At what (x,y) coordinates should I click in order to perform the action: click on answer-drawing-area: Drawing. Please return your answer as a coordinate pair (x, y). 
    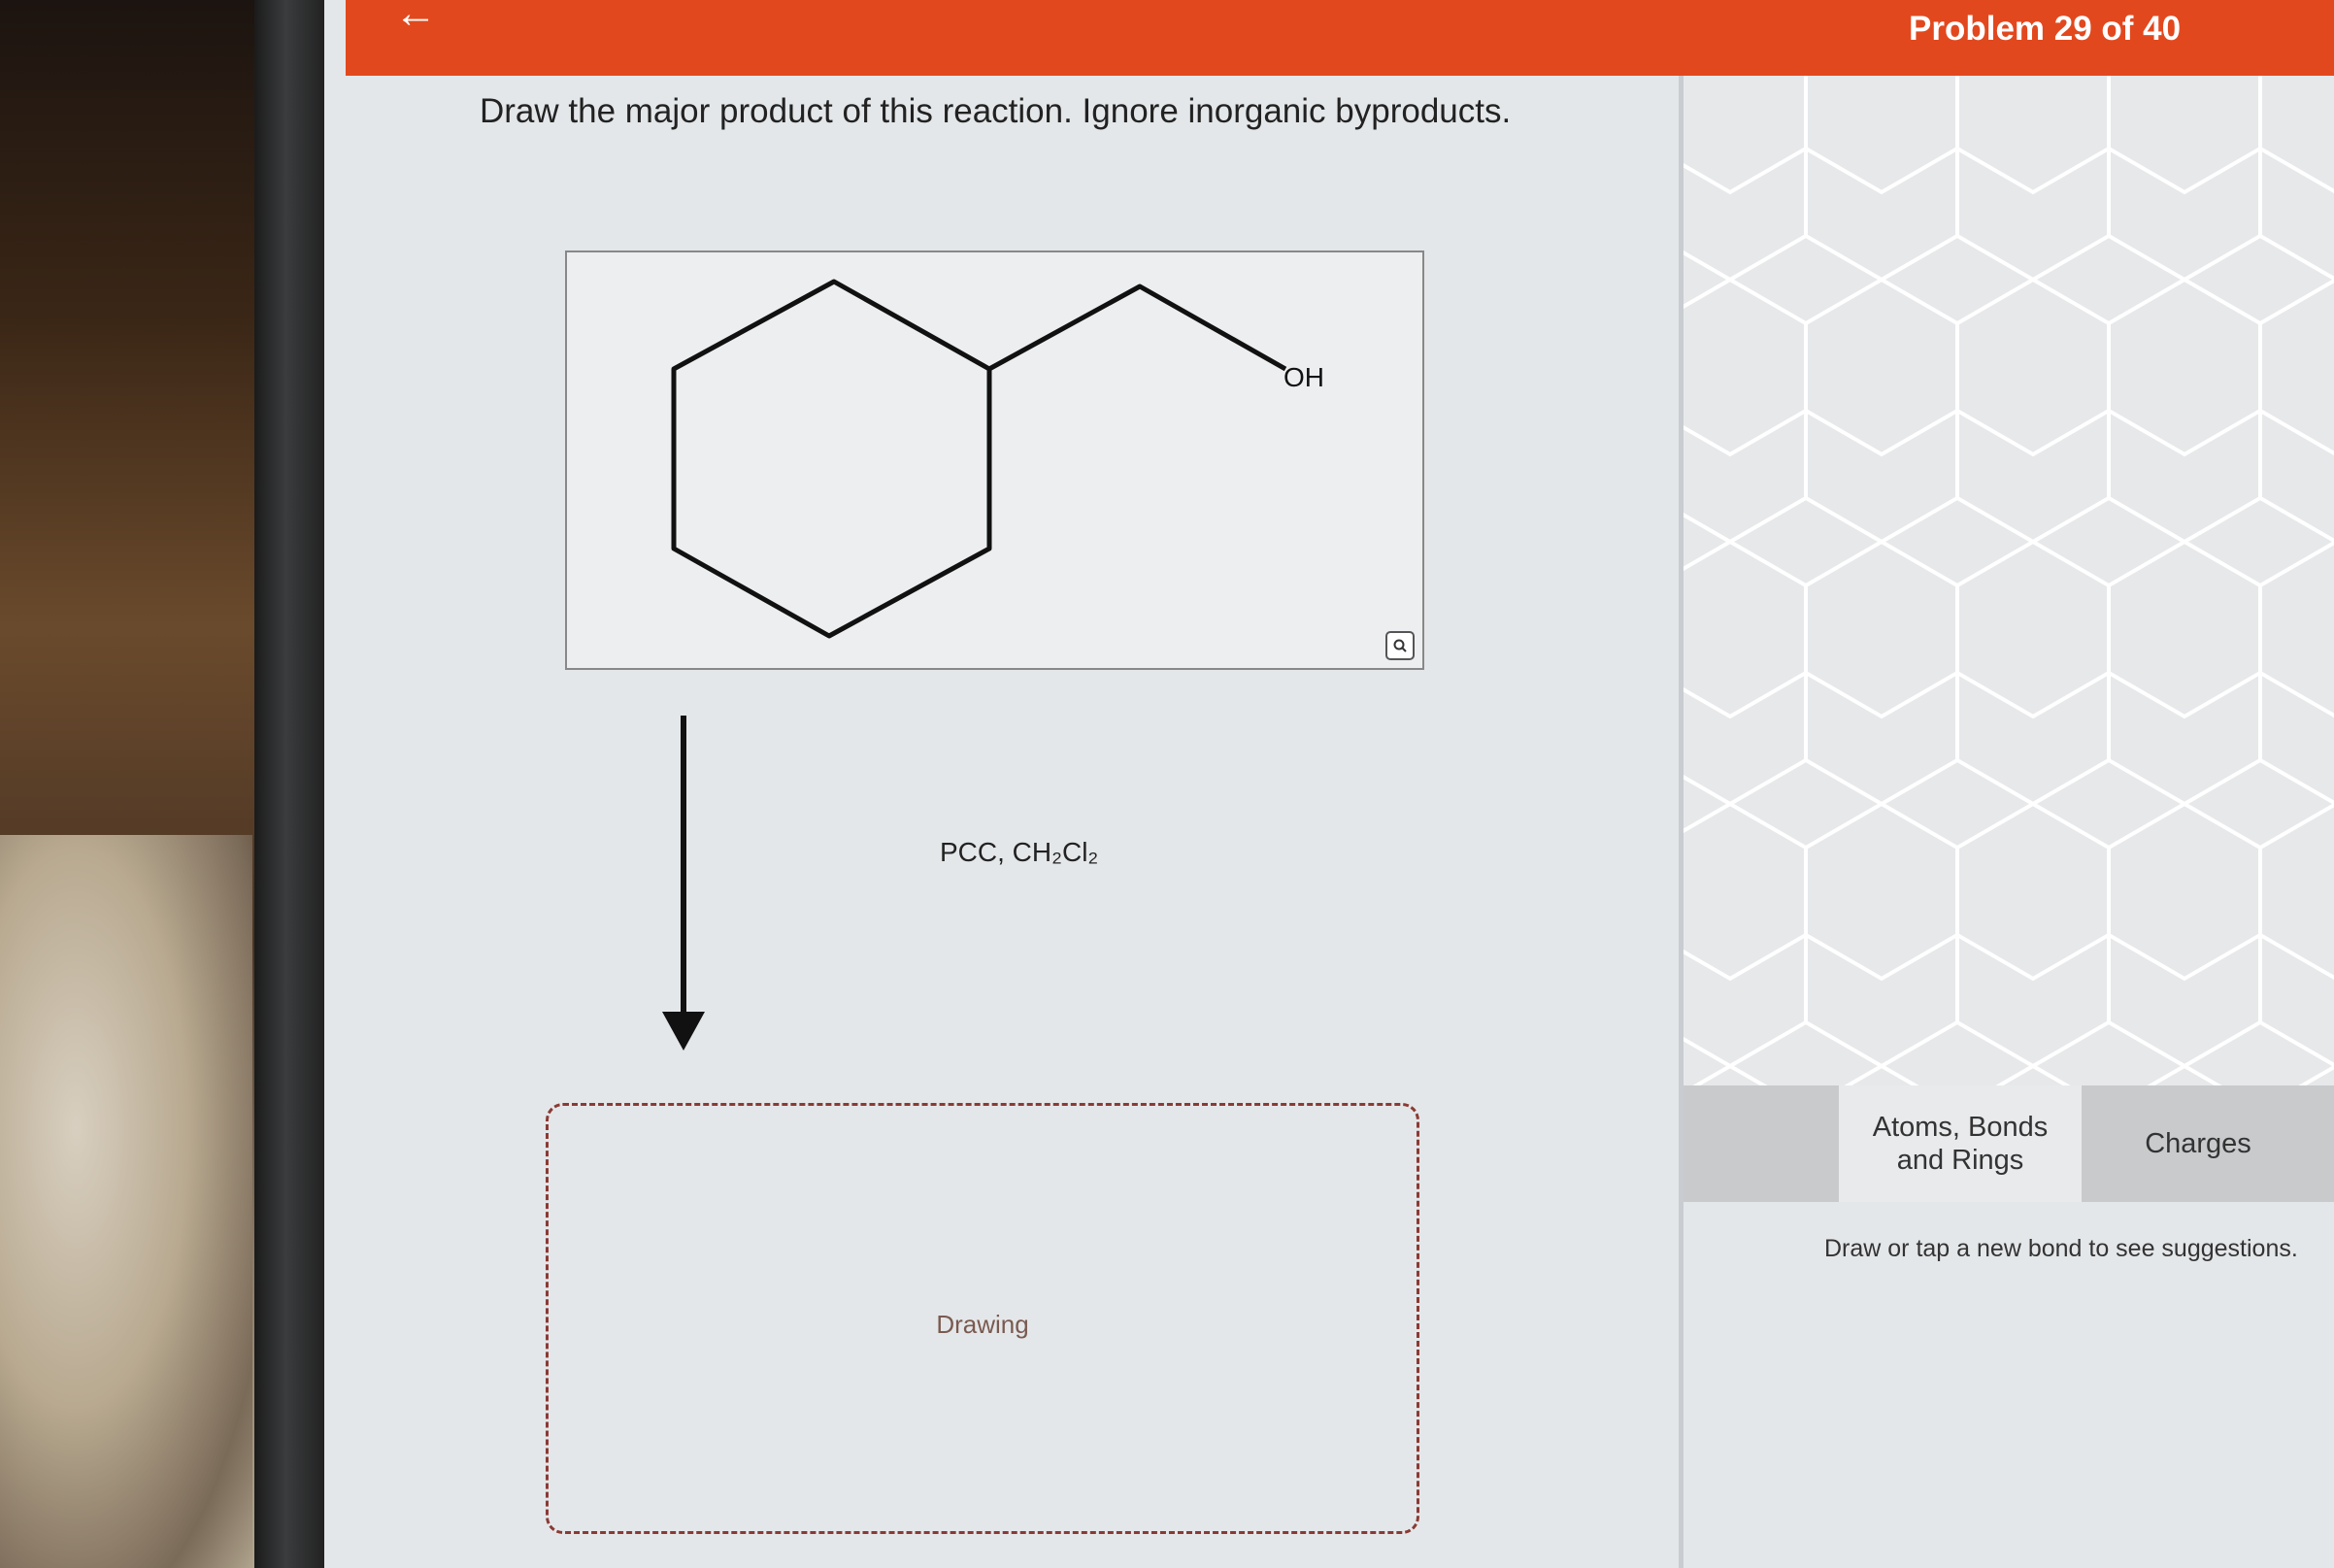
    Looking at the image, I should click on (983, 1319).